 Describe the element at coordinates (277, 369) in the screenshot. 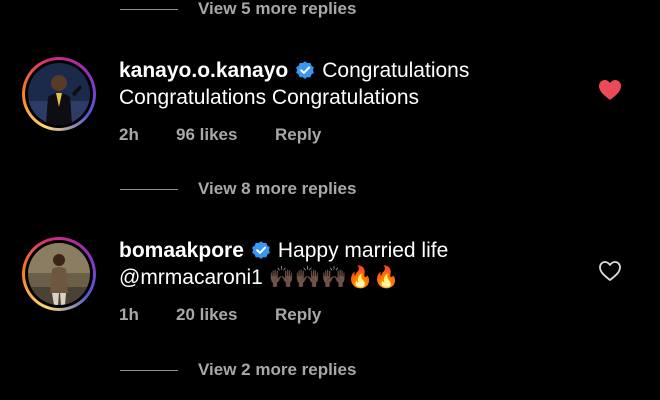

I see `view-more-label: View 2 more replies` at that location.